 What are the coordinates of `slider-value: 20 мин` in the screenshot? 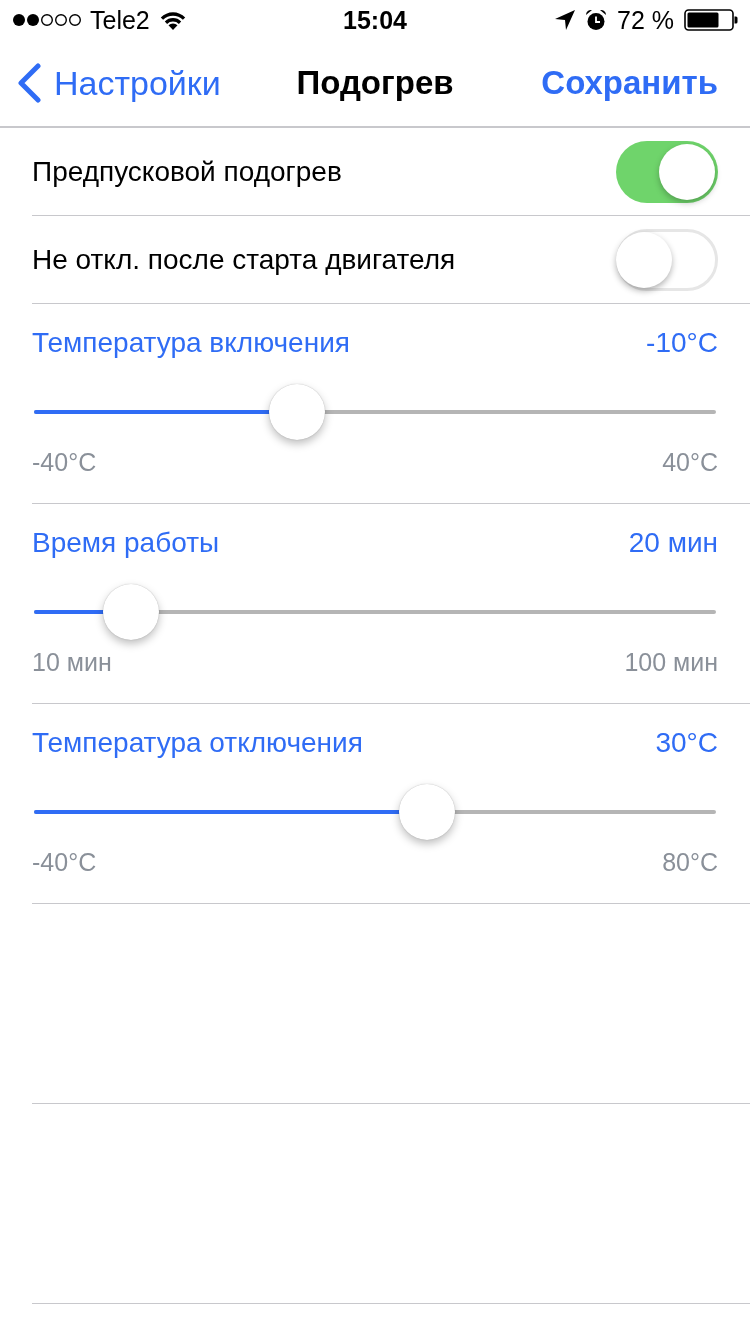 It's located at (673, 543).